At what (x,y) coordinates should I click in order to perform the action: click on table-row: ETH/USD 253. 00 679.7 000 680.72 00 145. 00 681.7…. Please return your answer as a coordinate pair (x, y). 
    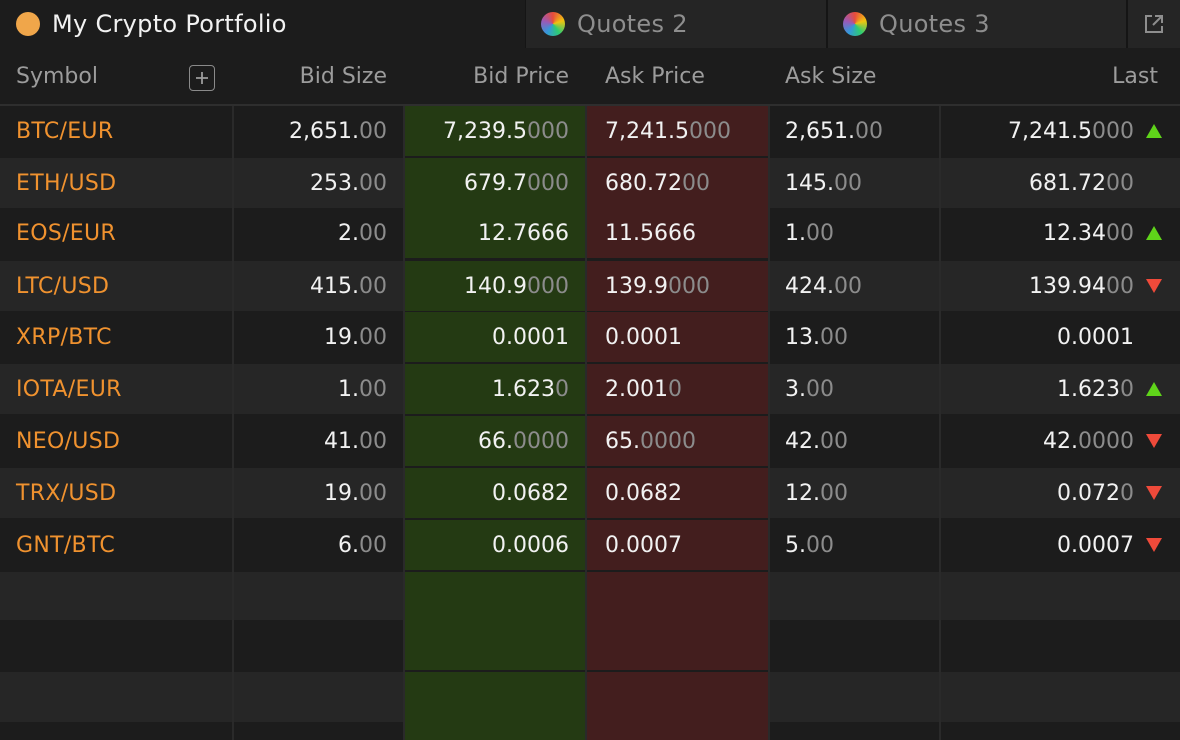
    Looking at the image, I should click on (590, 183).